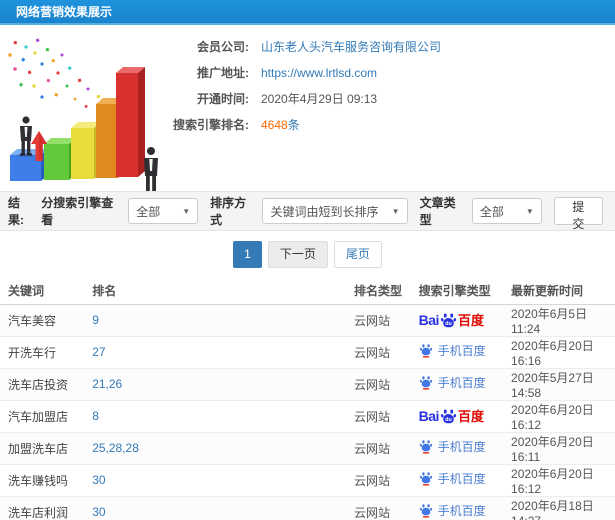  What do you see at coordinates (223, 73) in the screenshot?
I see `promotion-url-label: 推广地址:` at bounding box center [223, 73].